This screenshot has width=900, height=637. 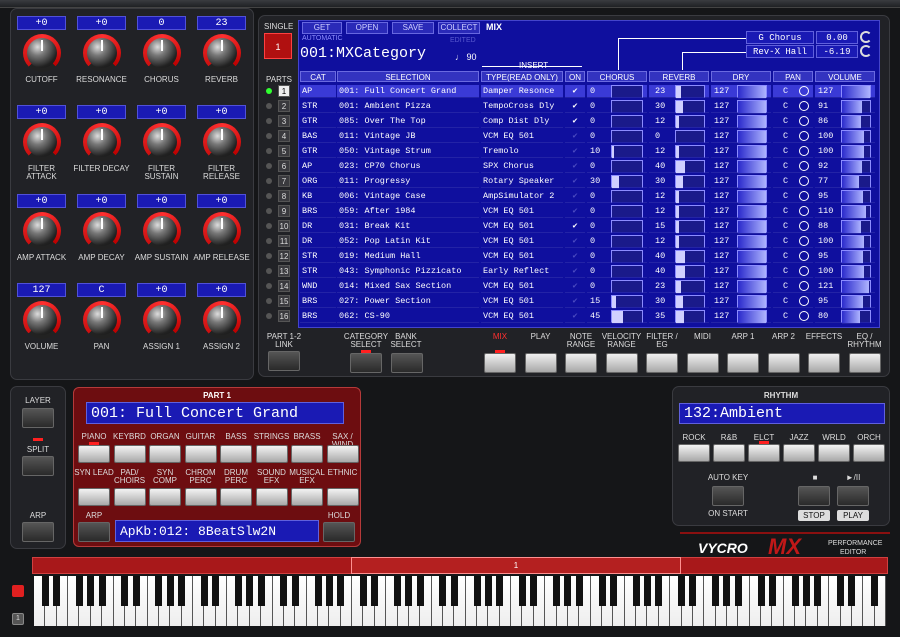 What do you see at coordinates (408, 271) in the screenshot?
I see `row-selection: 043: Symphonic Pizzicato` at bounding box center [408, 271].